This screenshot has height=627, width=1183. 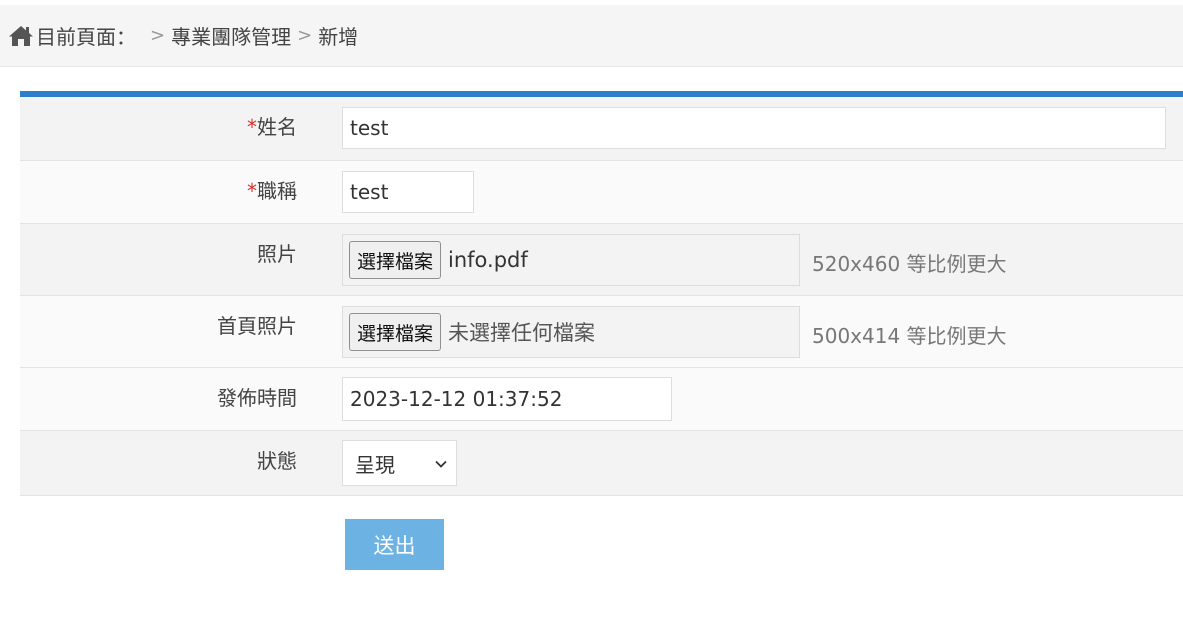 What do you see at coordinates (754, 128) in the screenshot?
I see `name-input` at bounding box center [754, 128].